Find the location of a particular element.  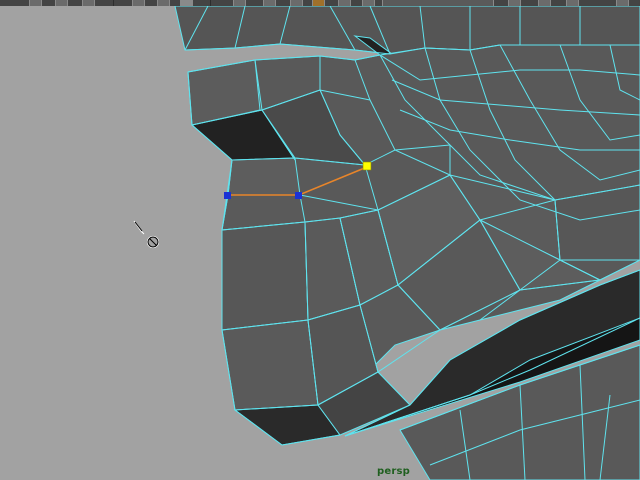

toolbar is located at coordinates (320, 3).